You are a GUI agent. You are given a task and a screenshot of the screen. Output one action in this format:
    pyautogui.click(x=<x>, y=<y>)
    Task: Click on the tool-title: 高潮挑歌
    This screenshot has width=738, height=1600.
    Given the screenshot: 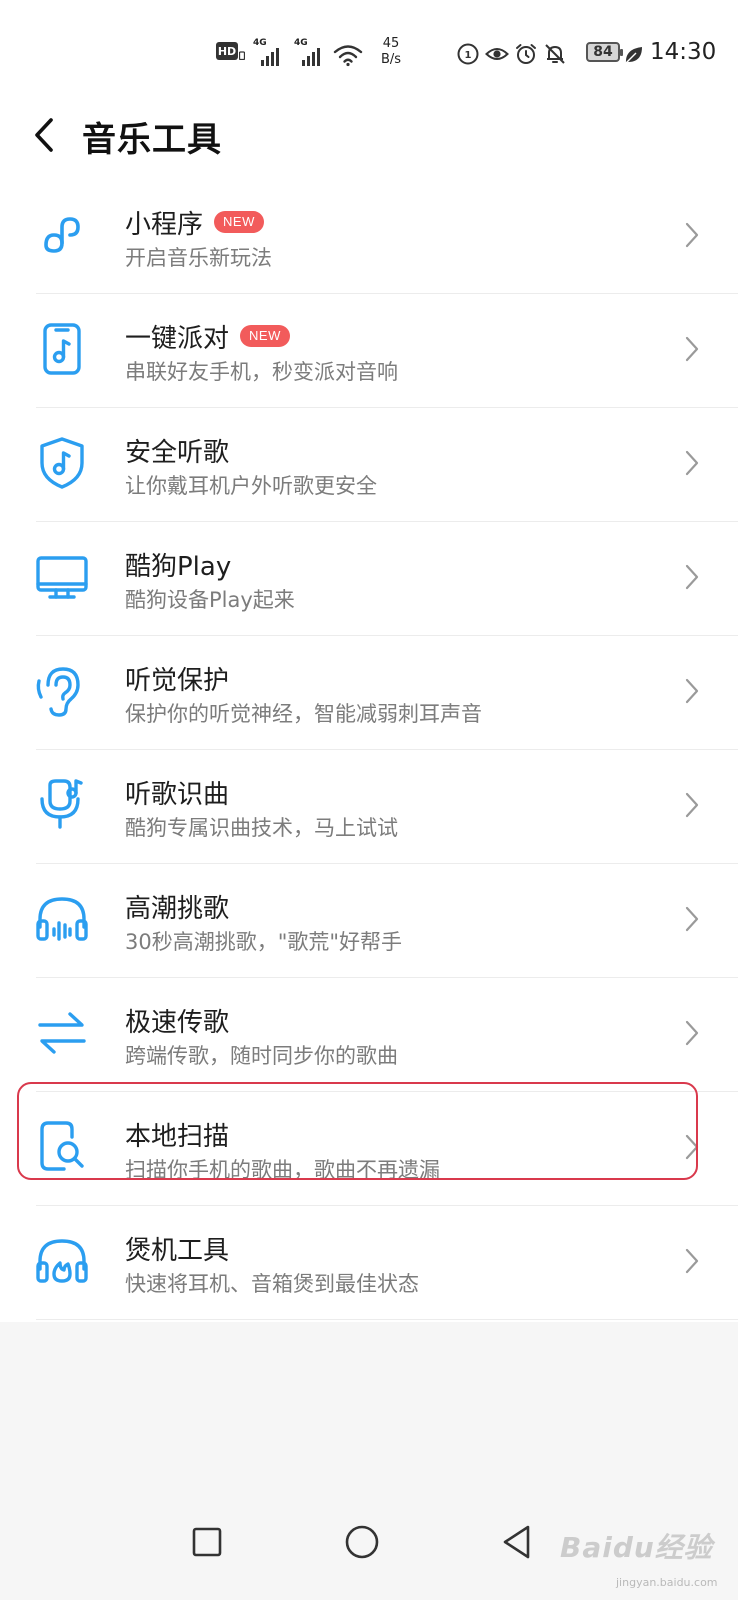 What is the action you would take?
    pyautogui.click(x=177, y=908)
    